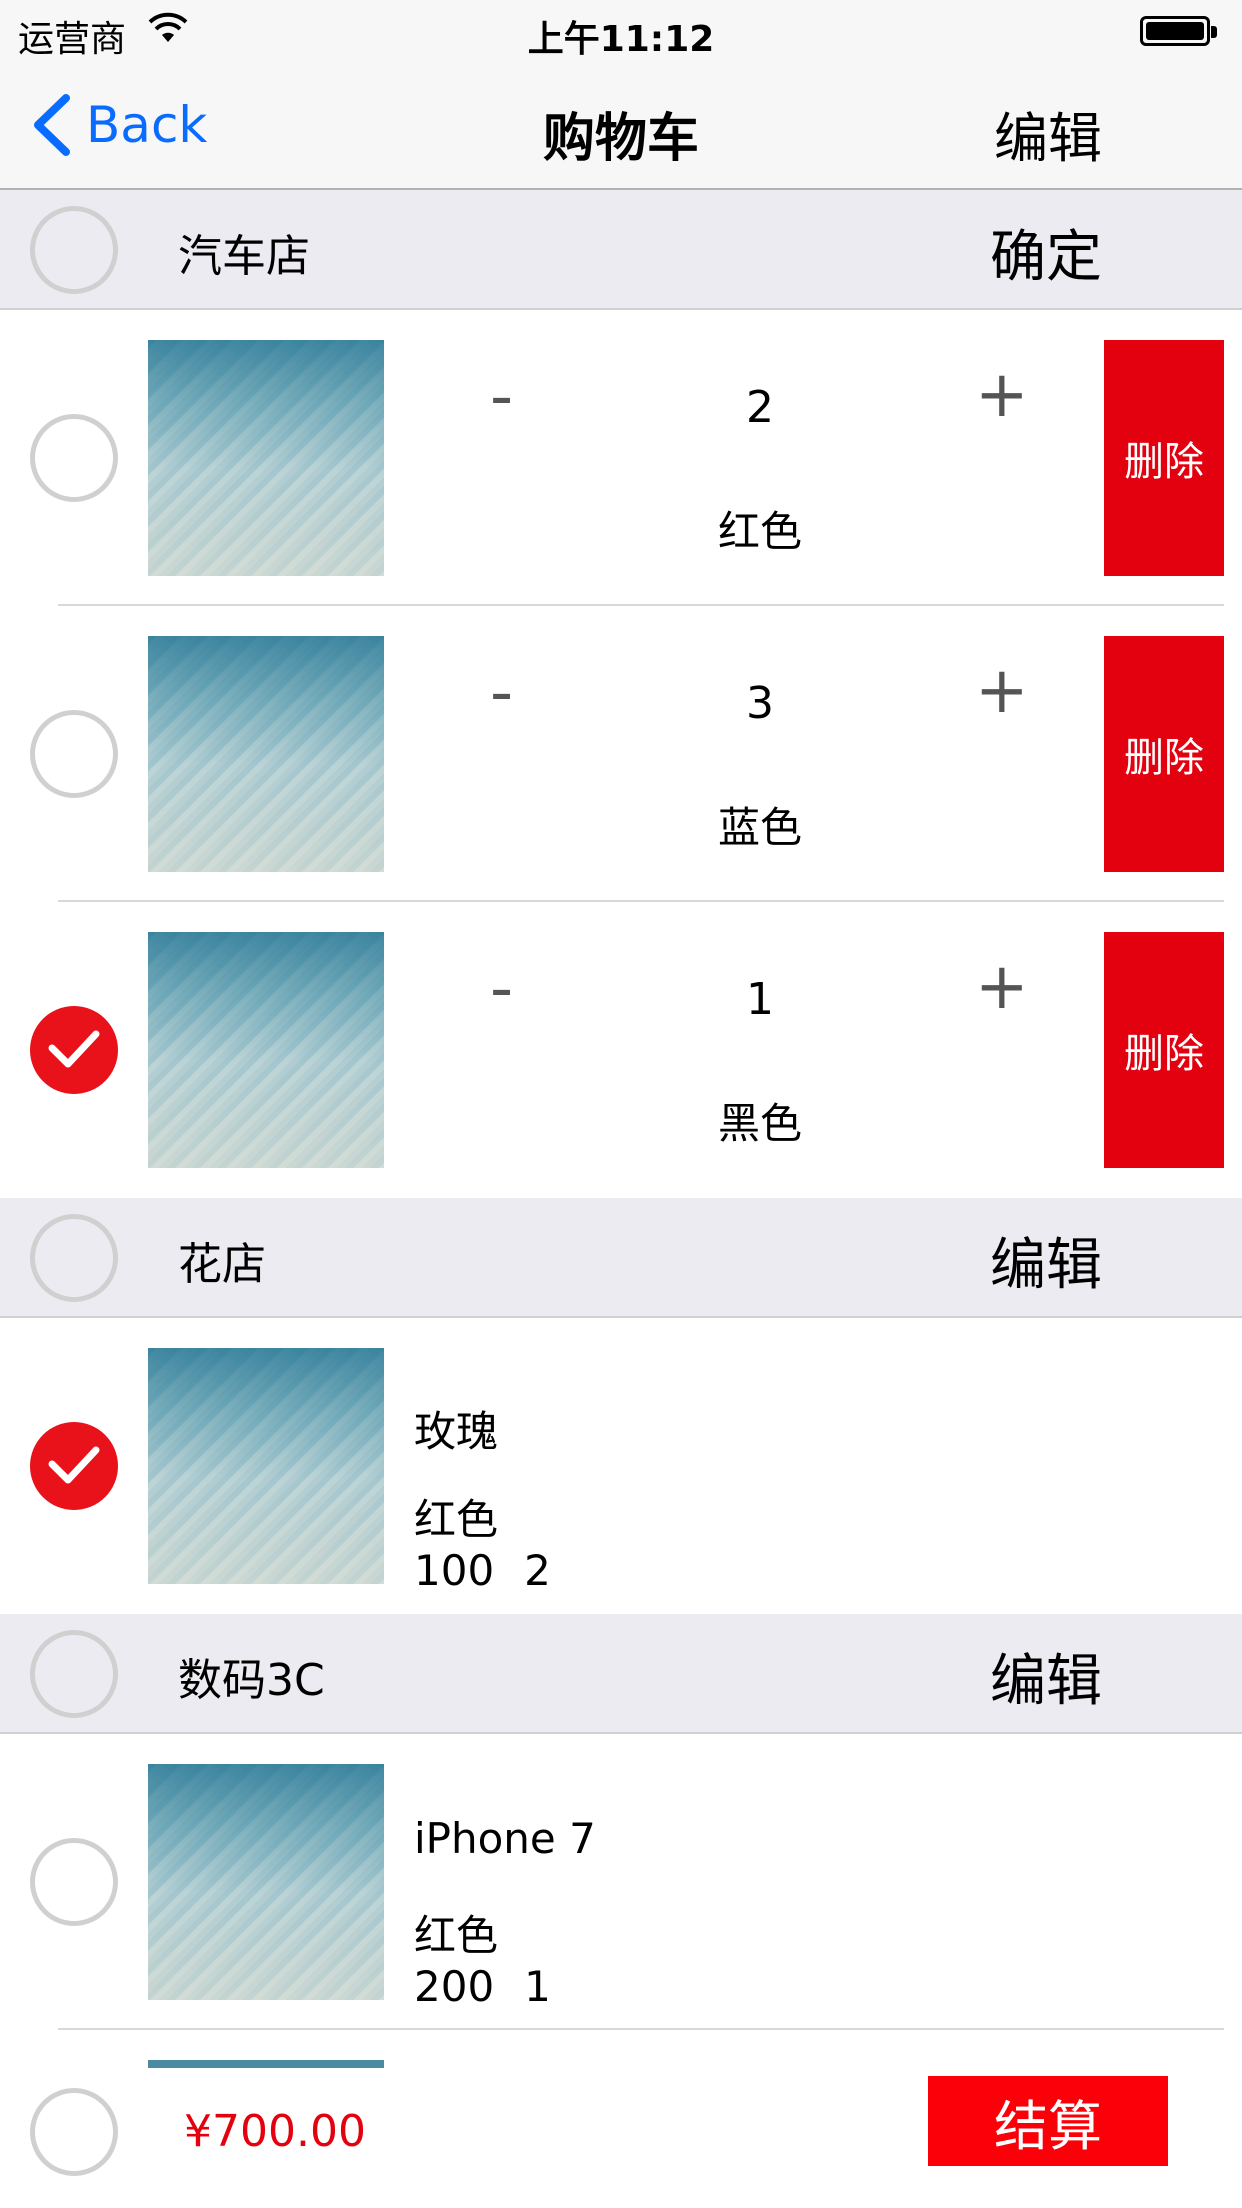  I want to click on shop-header-car: 汽车店 确定, so click(621, 250).